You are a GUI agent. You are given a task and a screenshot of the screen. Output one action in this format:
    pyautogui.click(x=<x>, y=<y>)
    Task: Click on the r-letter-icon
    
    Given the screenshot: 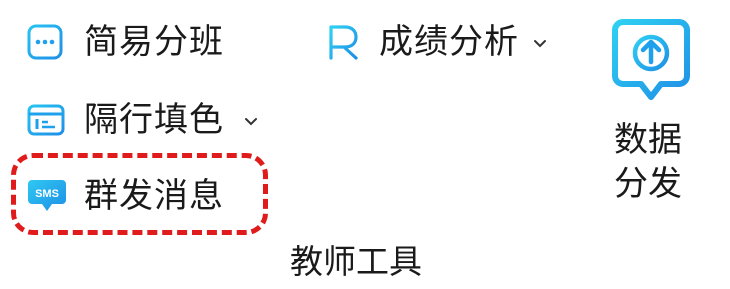 What is the action you would take?
    pyautogui.click(x=343, y=42)
    